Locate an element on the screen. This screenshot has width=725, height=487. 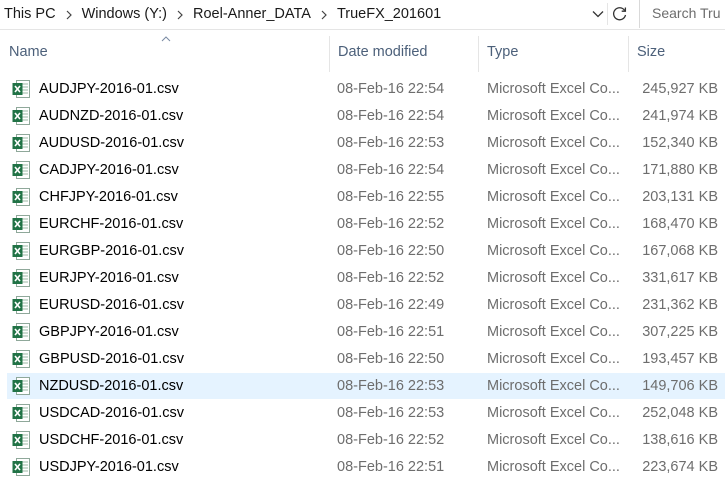
file-name: AUDJPY-2016-01.csv is located at coordinates (109, 89).